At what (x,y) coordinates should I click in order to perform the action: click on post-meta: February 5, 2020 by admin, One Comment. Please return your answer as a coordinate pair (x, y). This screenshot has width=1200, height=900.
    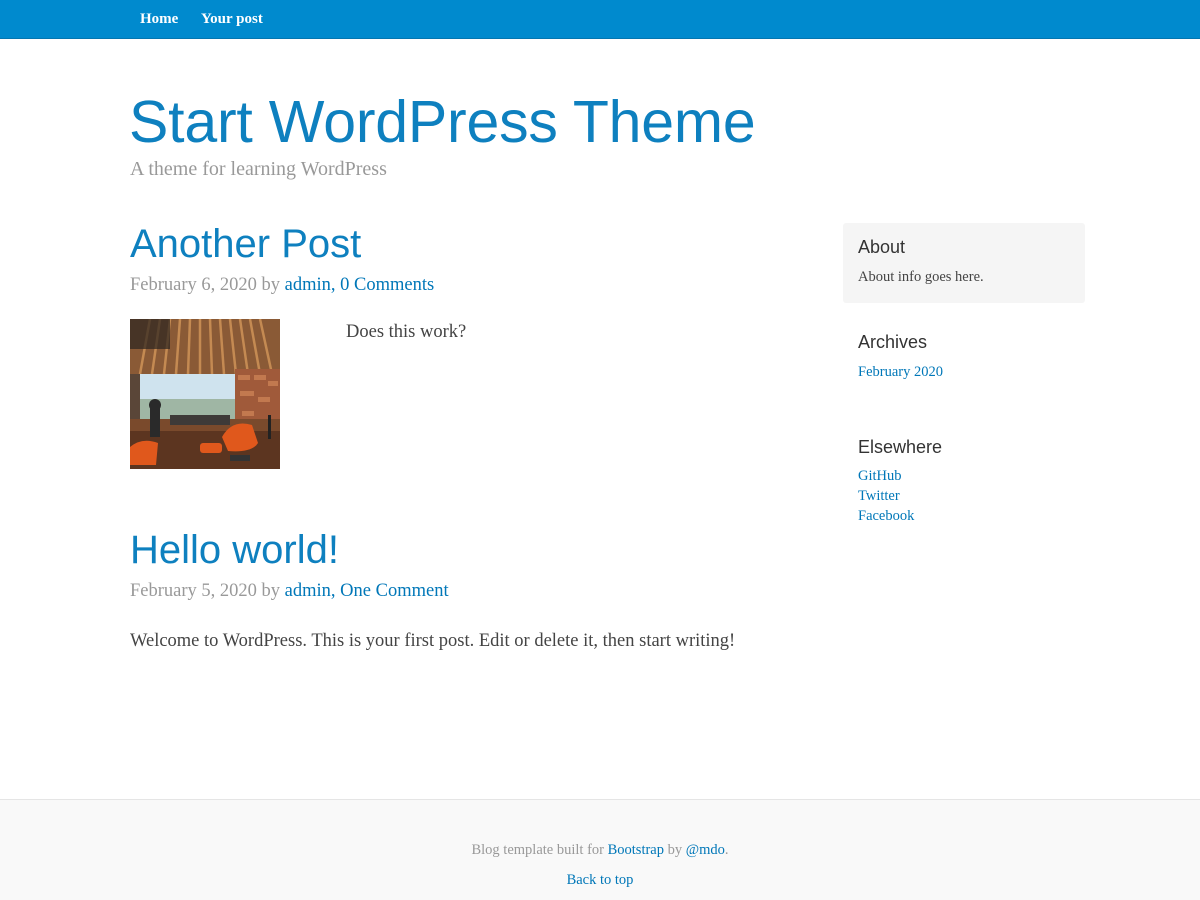
    Looking at the image, I should click on (289, 591).